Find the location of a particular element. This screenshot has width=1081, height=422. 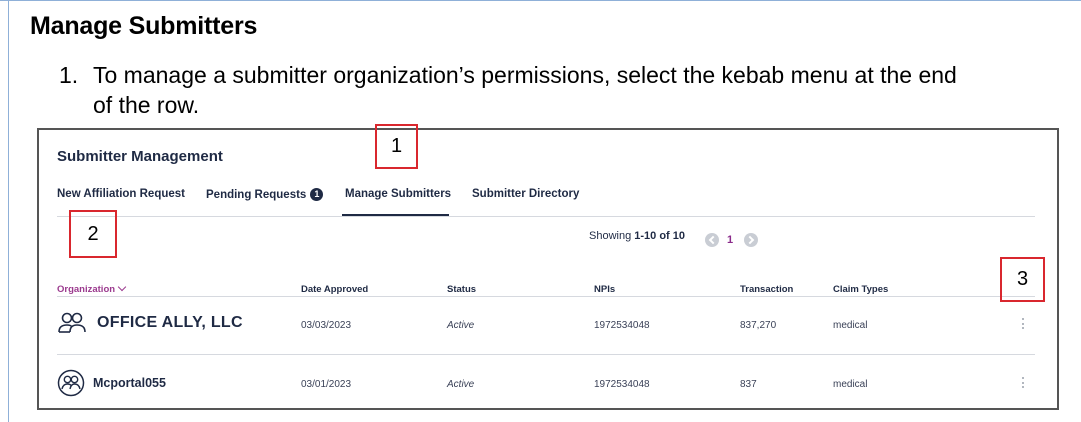

tab-pending-requests: Pending Requests 1 is located at coordinates (265, 194).